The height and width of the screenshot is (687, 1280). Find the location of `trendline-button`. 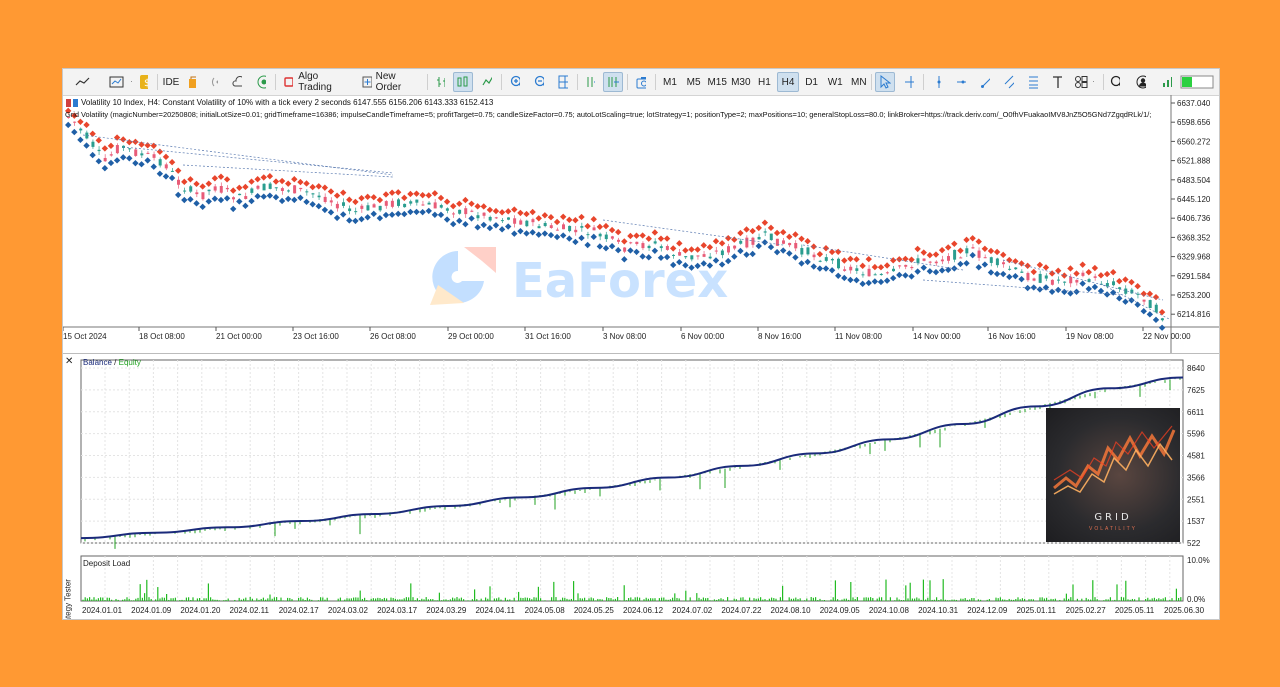

trendline-button is located at coordinates (985, 82).